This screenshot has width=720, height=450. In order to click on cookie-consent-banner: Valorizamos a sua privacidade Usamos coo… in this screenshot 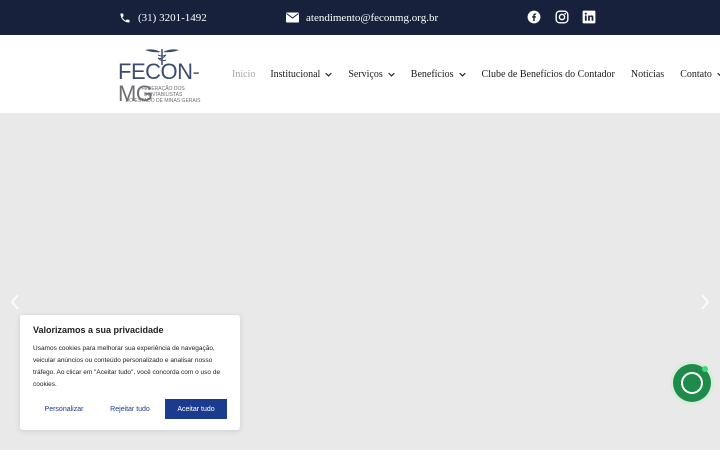, I will do `click(130, 372)`.